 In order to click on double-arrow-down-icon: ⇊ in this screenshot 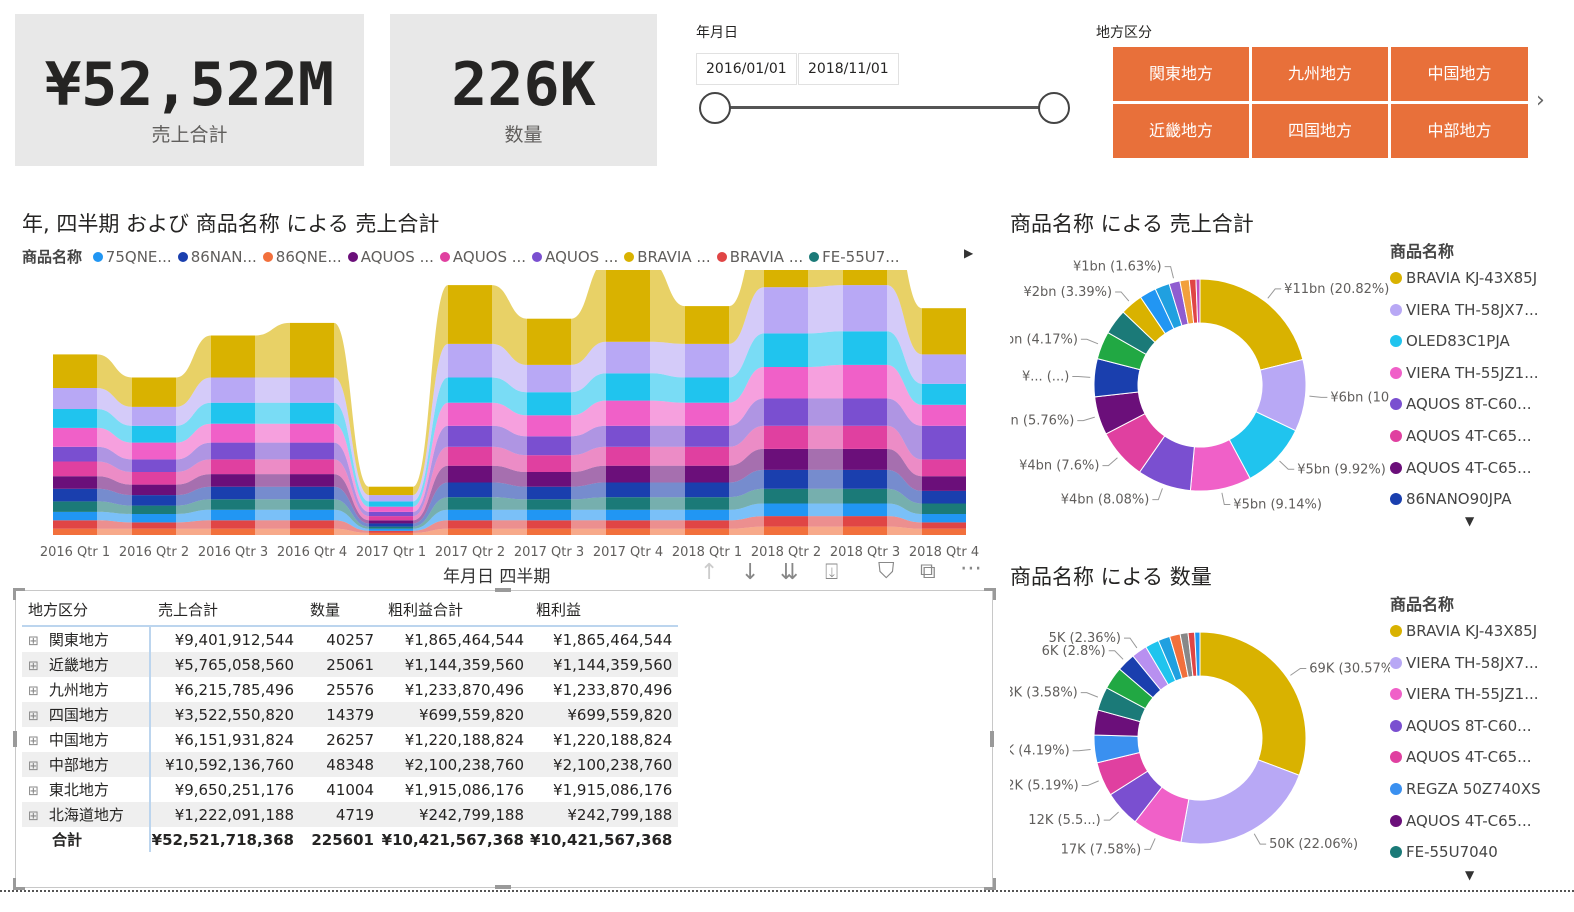, I will do `click(789, 572)`.